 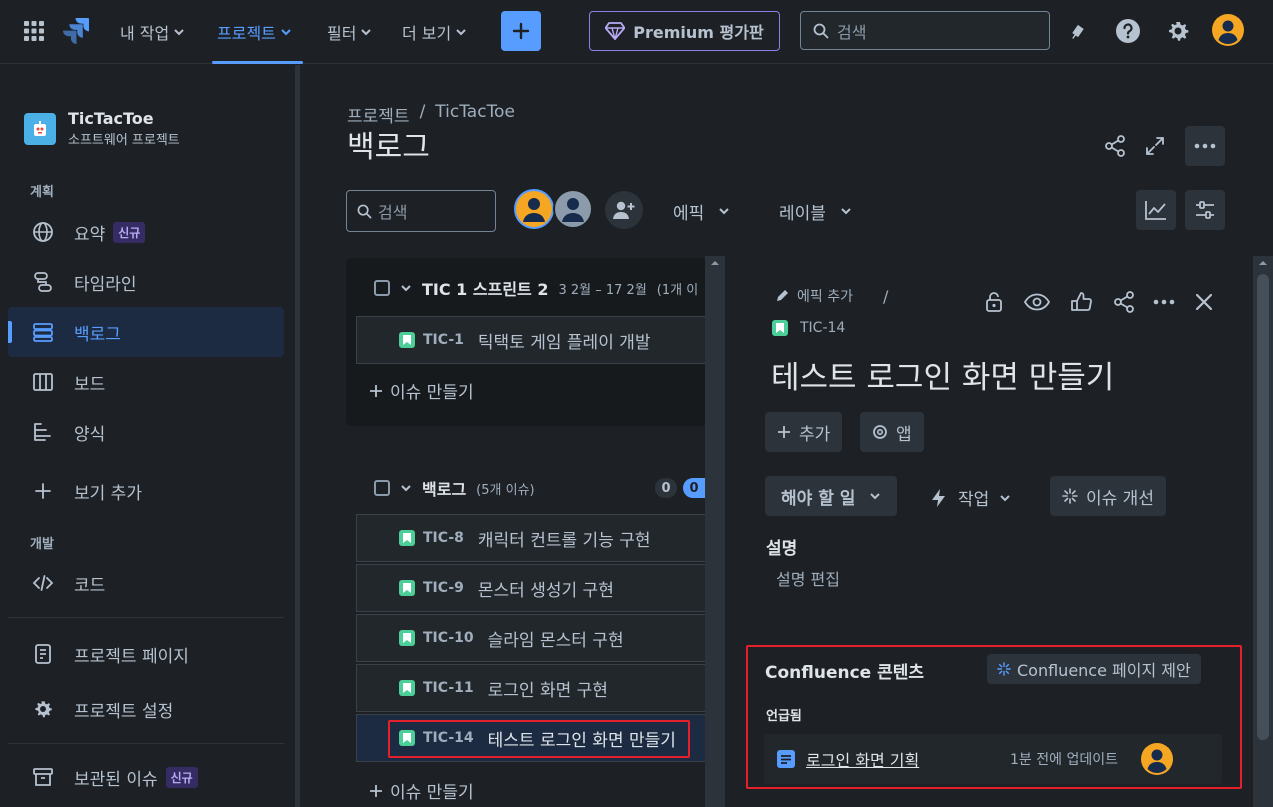 What do you see at coordinates (1120, 498) in the screenshot?
I see `improve-issue-label: 이슈 개선` at bounding box center [1120, 498].